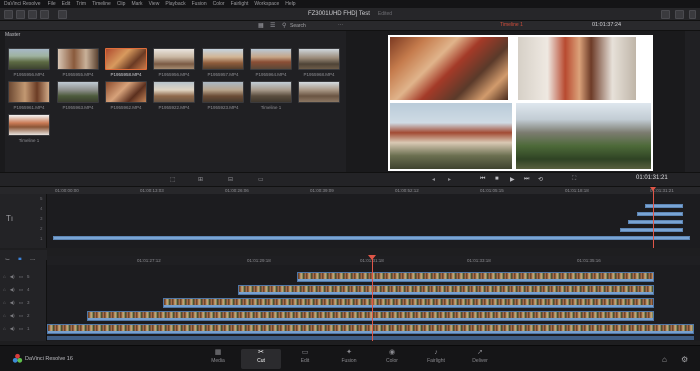 This screenshot has width=700, height=371. What do you see at coordinates (266, 4) in the screenshot?
I see `menu-workspace: Workspace` at bounding box center [266, 4].